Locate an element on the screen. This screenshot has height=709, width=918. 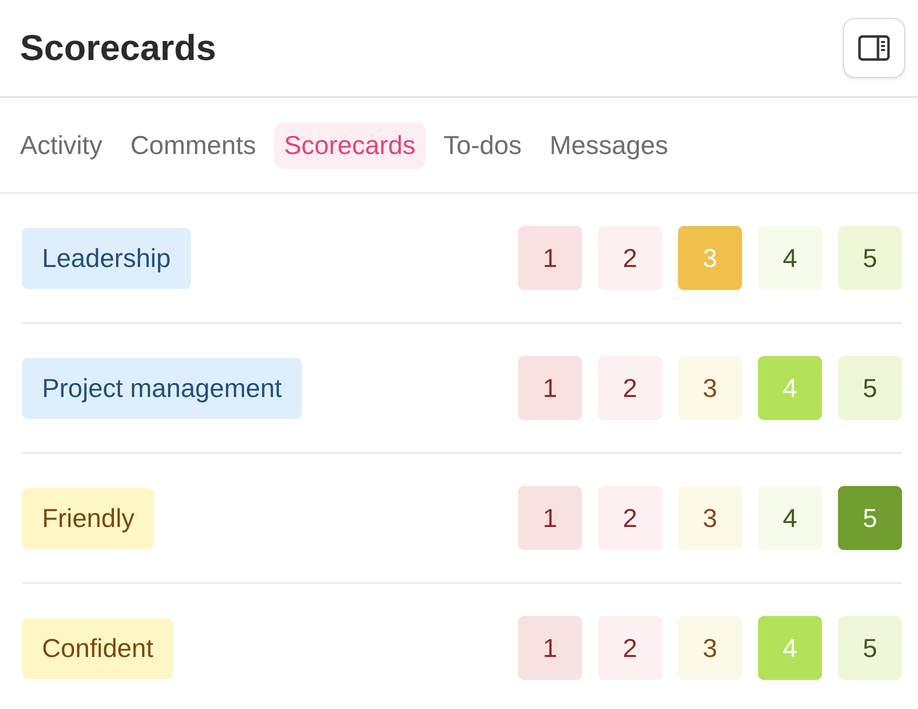
sidebar-toggle-button is located at coordinates (874, 48).